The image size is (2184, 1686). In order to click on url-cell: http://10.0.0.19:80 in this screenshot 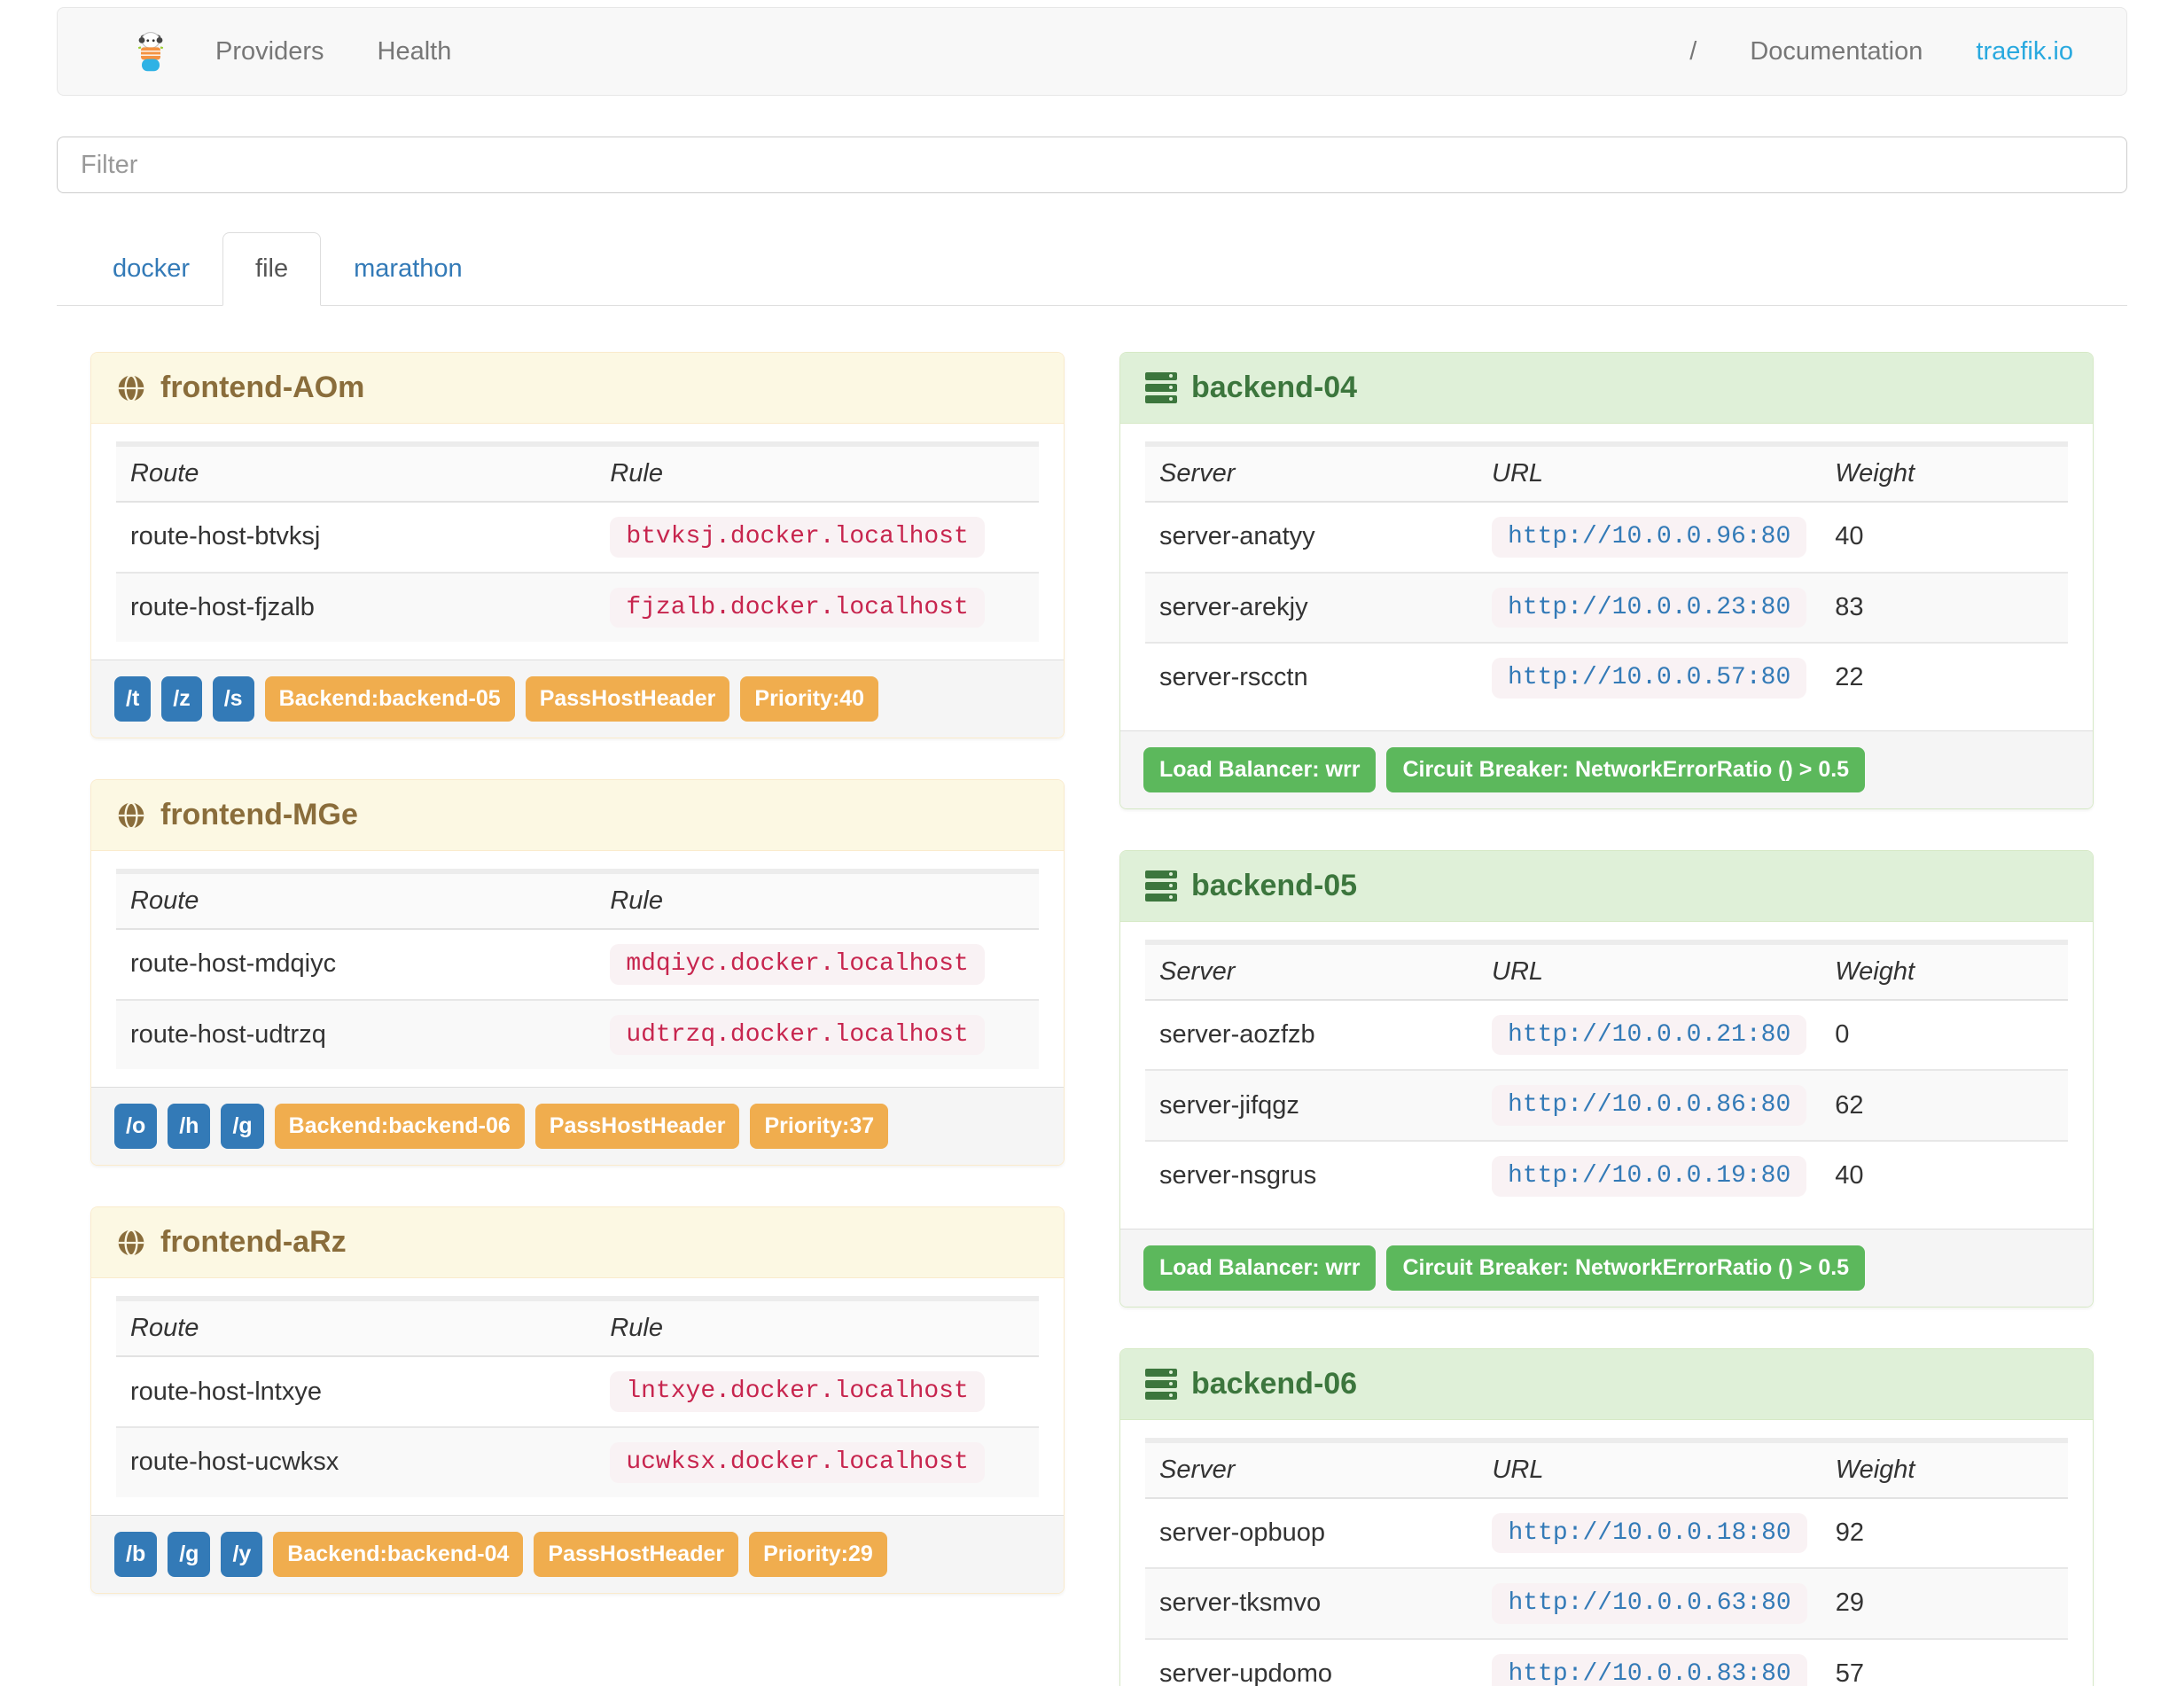, I will do `click(1649, 1175)`.